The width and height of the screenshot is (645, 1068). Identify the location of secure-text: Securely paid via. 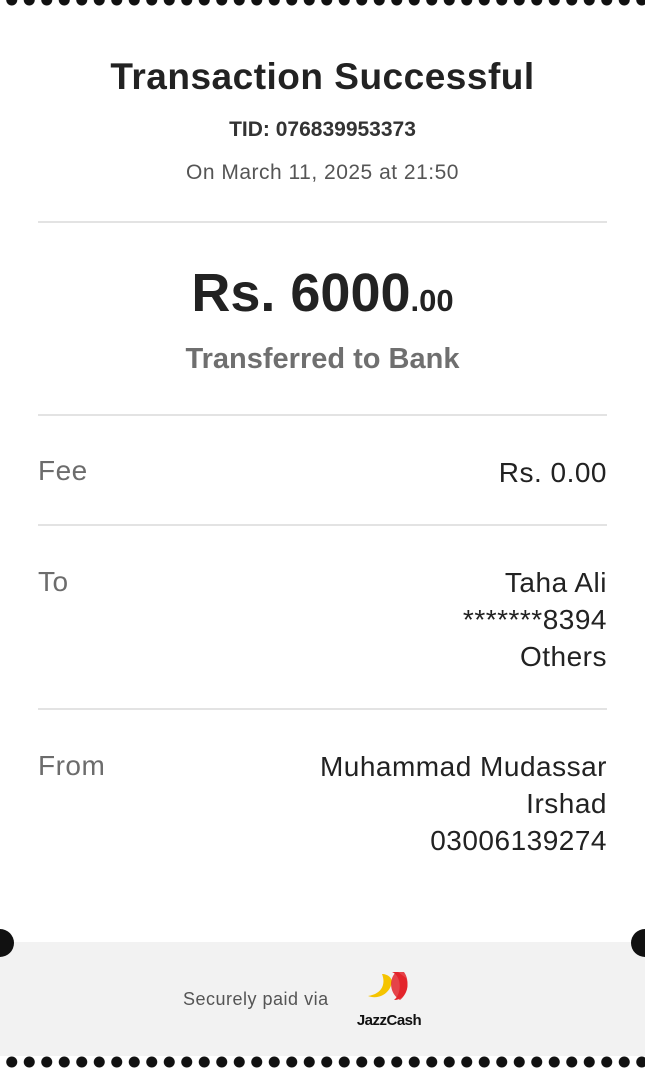
(256, 999).